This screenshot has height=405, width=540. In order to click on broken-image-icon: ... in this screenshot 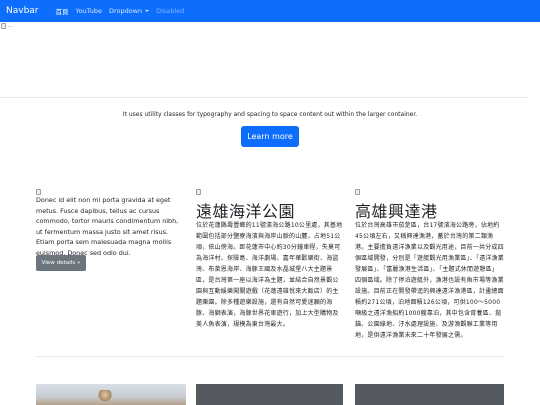, I will do `click(7, 26)`.